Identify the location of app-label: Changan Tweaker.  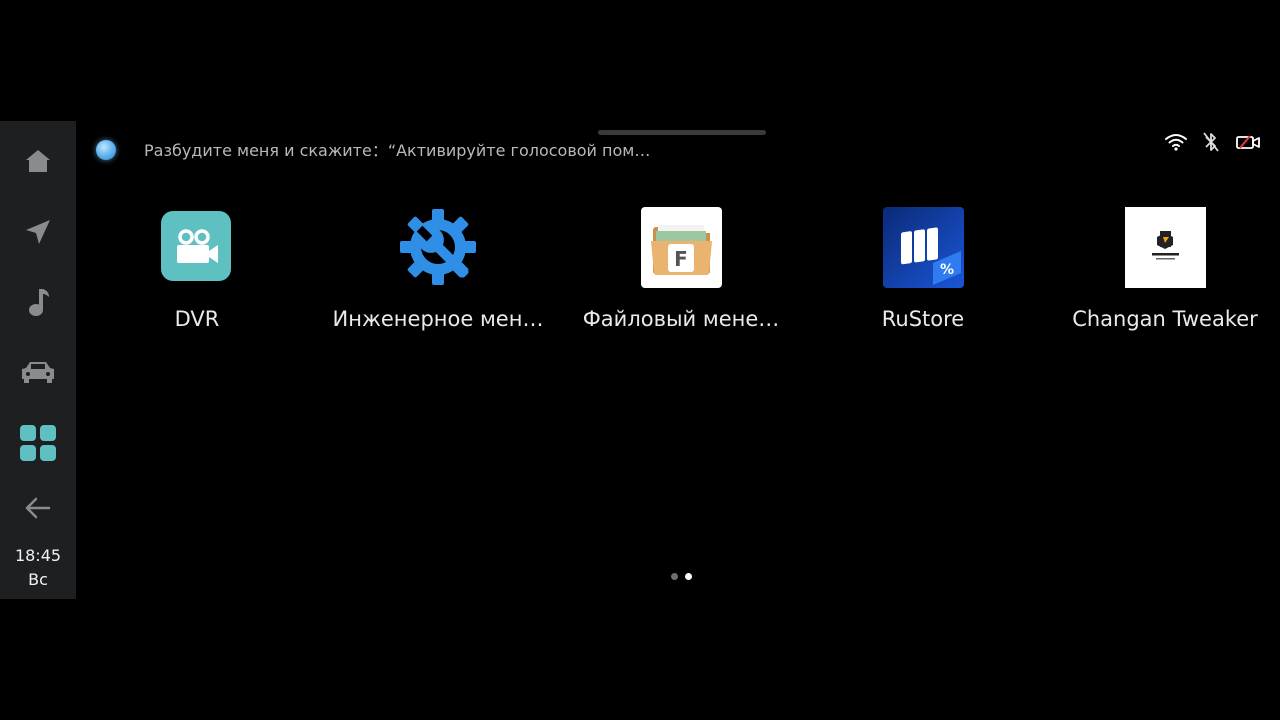
(1165, 319).